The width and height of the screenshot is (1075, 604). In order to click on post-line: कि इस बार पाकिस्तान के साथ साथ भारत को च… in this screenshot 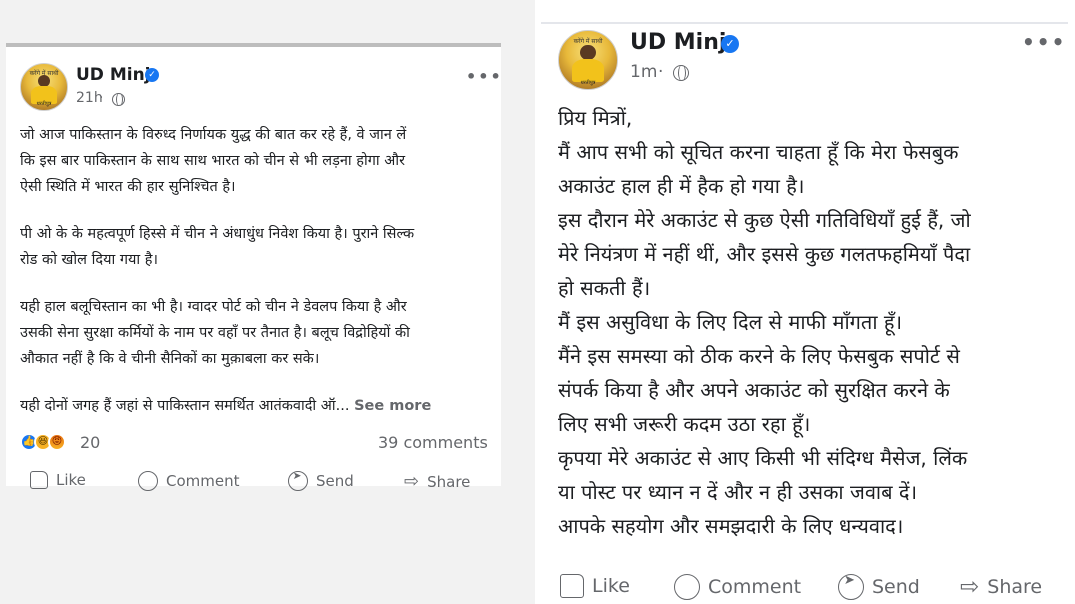, I will do `click(213, 161)`.